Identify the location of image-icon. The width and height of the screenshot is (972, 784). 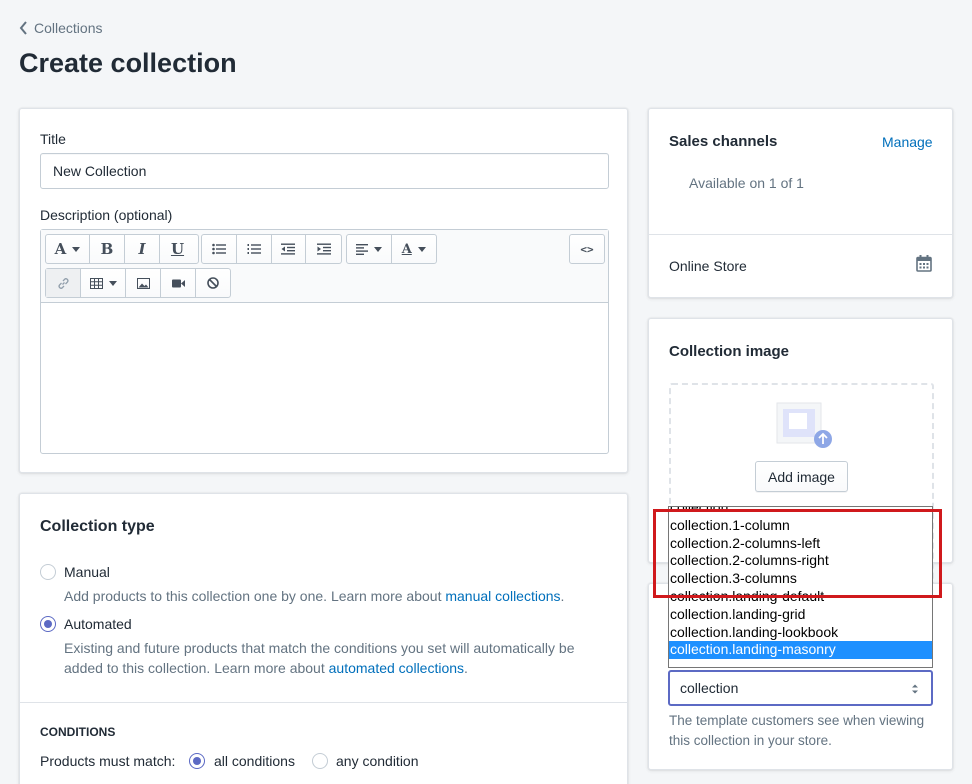
(143, 283).